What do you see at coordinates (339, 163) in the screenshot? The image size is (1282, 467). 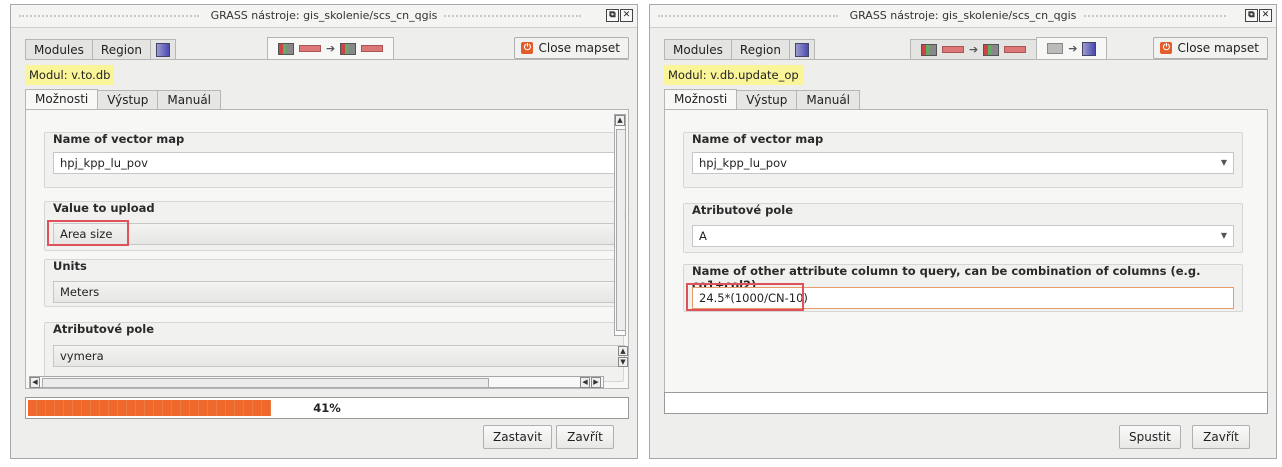 I see `vector-map-combo: hpj_kpp_lu_pov` at bounding box center [339, 163].